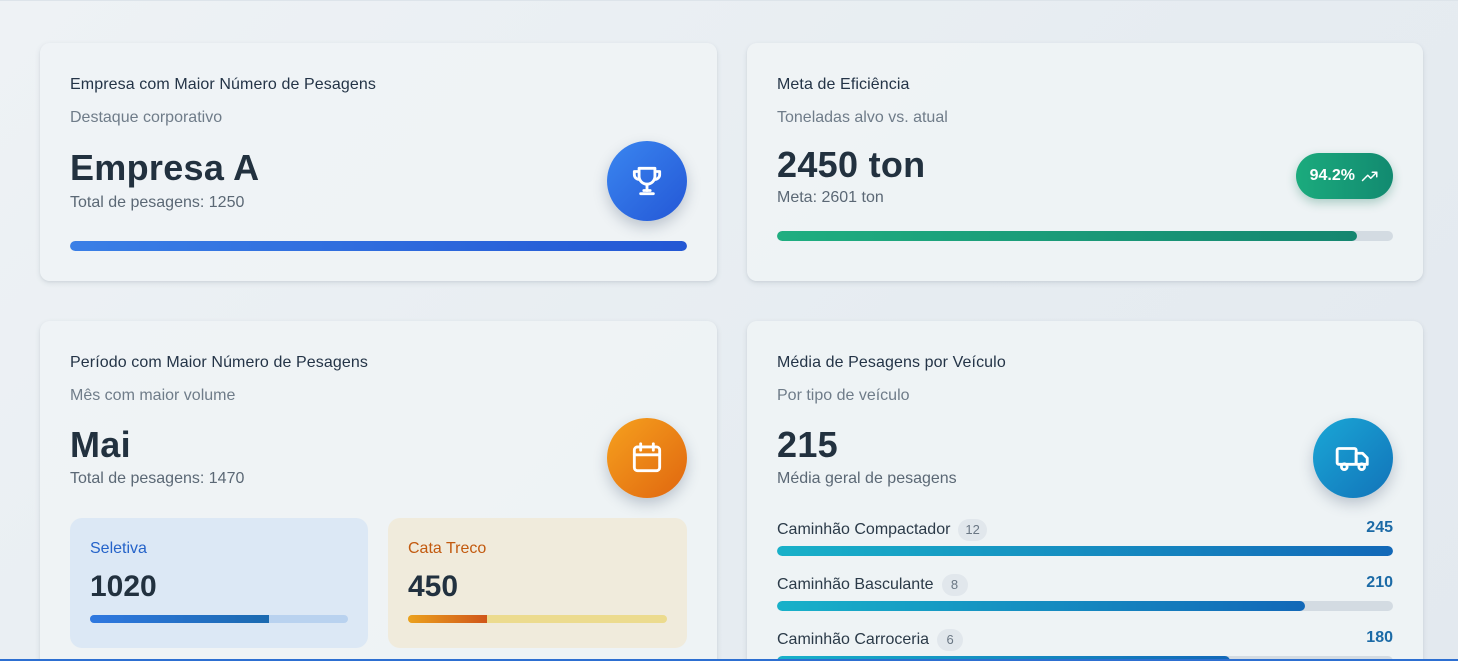  I want to click on vehicle-name: Caminhão Basculante, so click(855, 584).